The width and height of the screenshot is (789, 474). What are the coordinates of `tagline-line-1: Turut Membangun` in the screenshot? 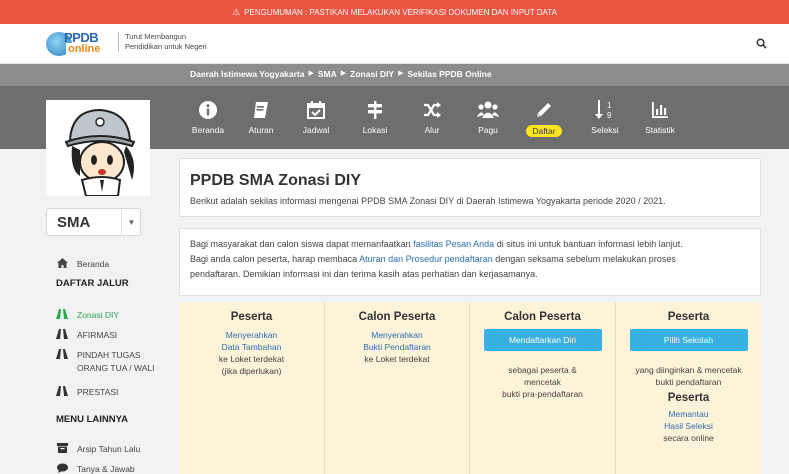 It's located at (156, 36).